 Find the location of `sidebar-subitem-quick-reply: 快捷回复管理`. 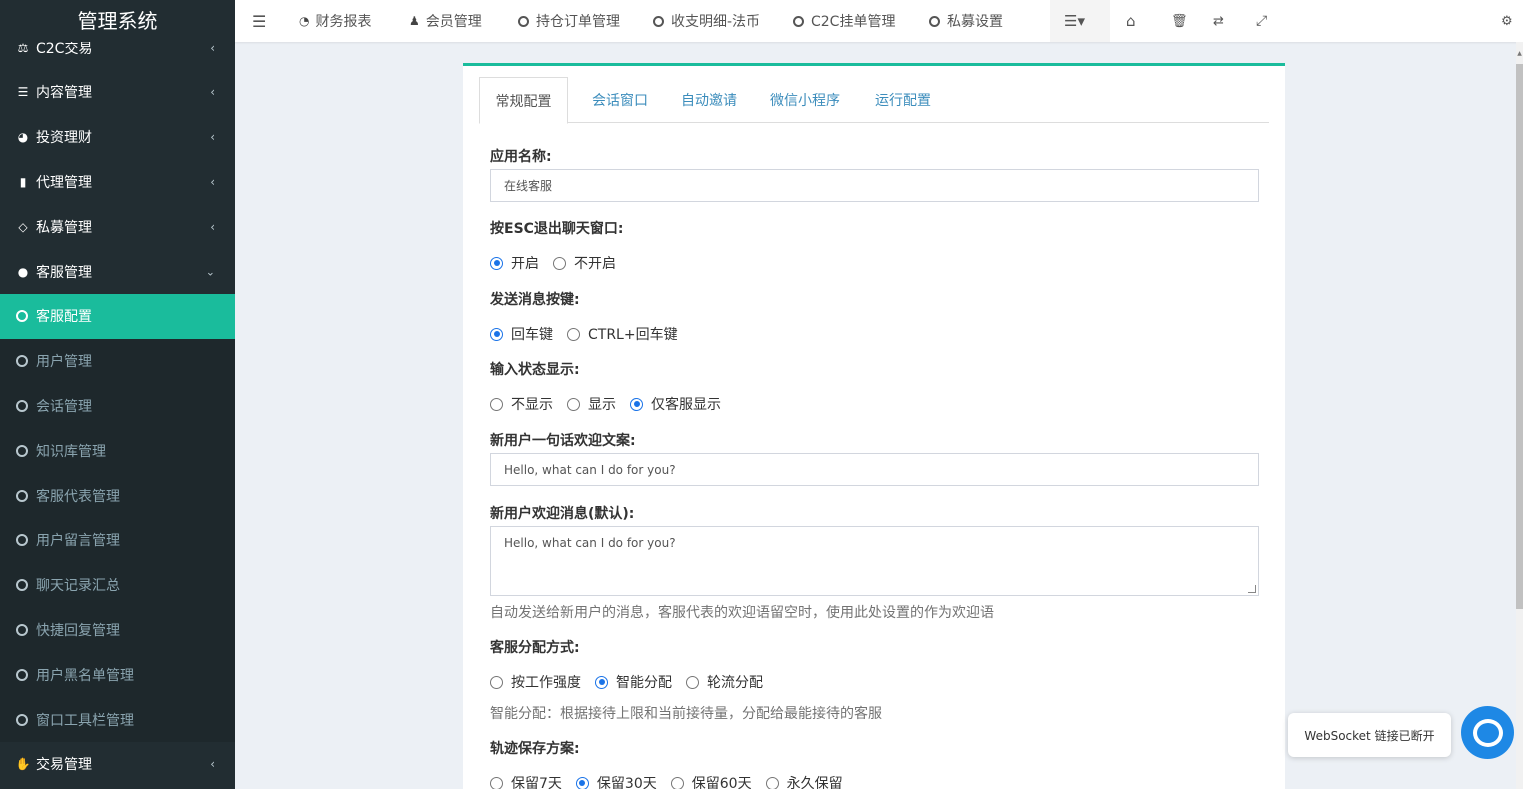

sidebar-subitem-quick-reply: 快捷回复管理 is located at coordinates (117, 630).